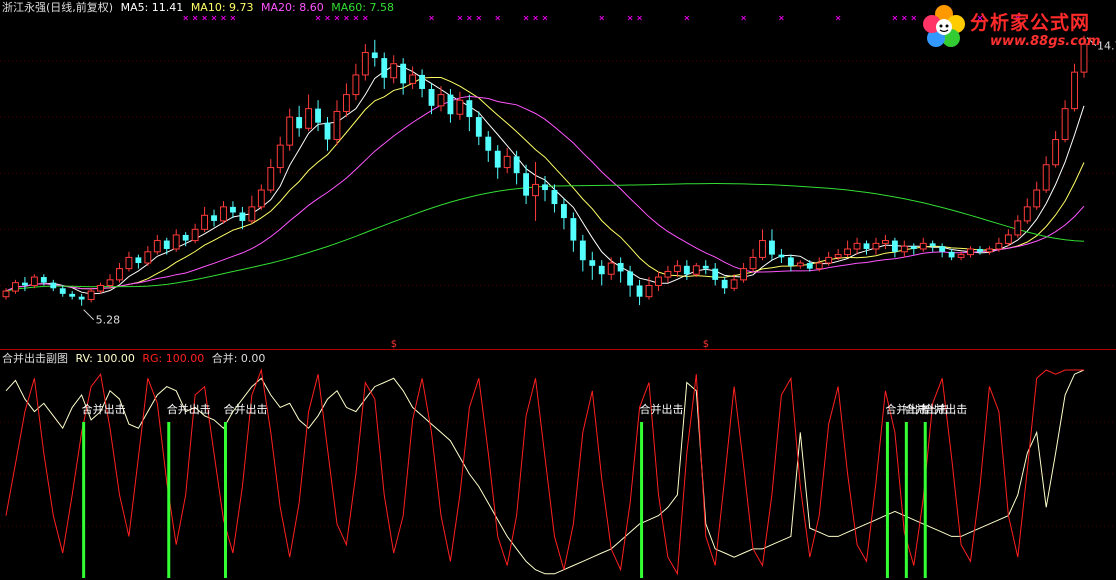  Describe the element at coordinates (152, 7) in the screenshot. I see `ma5-label: MA5: 11.41` at that location.